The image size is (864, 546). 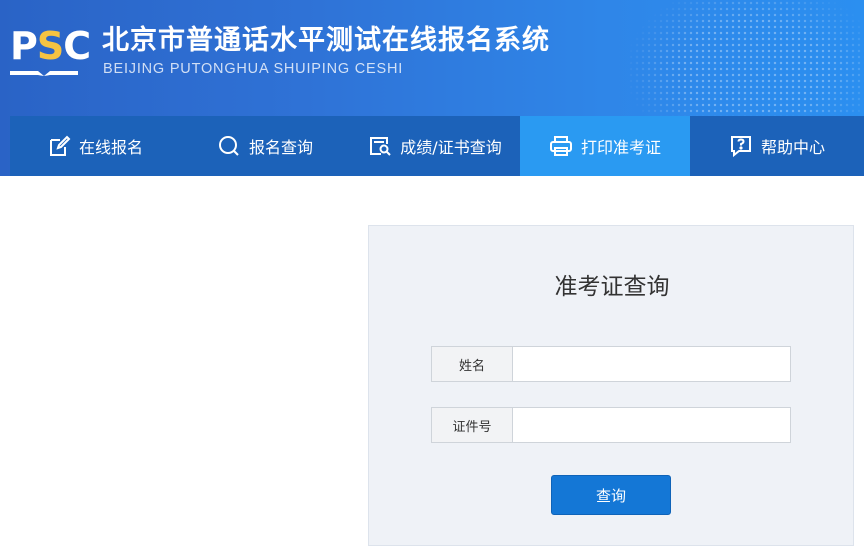 What do you see at coordinates (651, 425) in the screenshot?
I see `id-number-input` at bounding box center [651, 425].